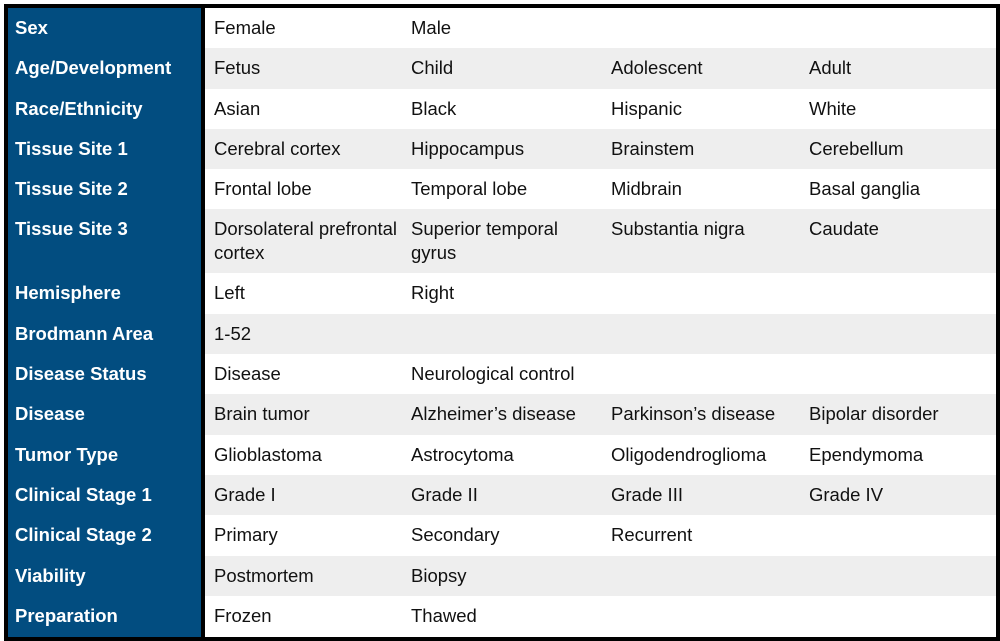 This screenshot has height=641, width=1000. What do you see at coordinates (898, 241) in the screenshot?
I see `table-cell: Caudate` at bounding box center [898, 241].